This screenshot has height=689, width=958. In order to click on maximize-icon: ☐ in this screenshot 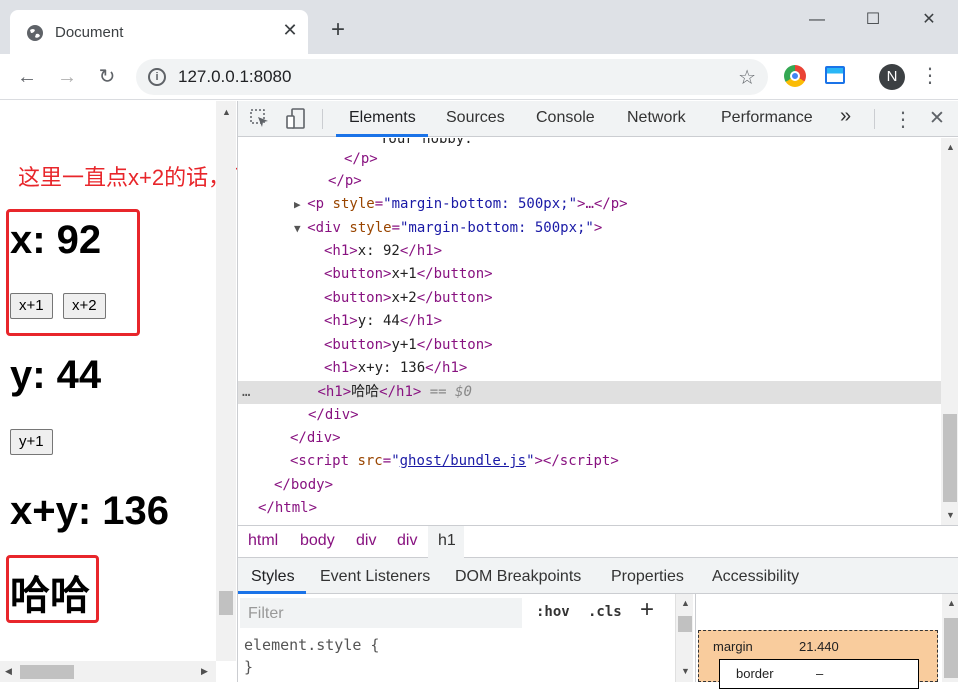, I will do `click(873, 20)`.